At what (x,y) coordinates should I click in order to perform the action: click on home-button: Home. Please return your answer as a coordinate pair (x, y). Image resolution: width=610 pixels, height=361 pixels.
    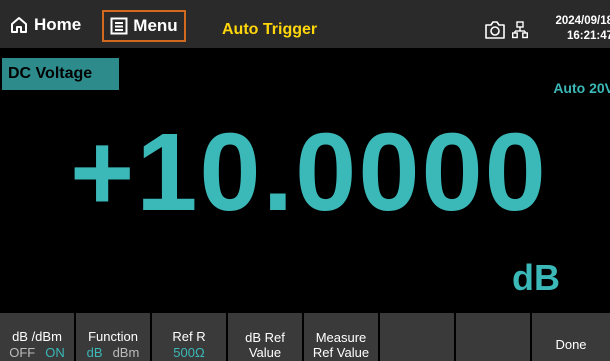
    Looking at the image, I should click on (45, 25).